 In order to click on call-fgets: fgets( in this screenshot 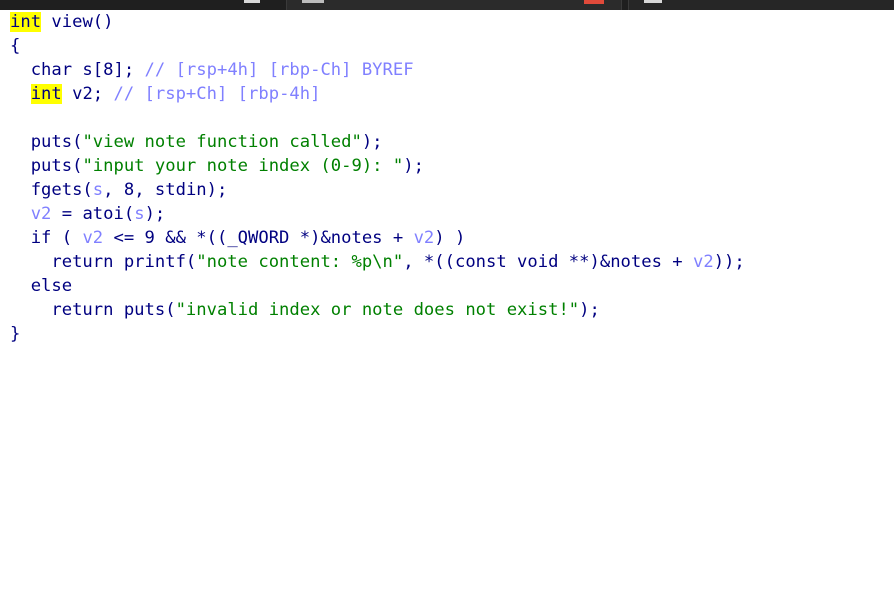, I will do `click(51, 190)`.